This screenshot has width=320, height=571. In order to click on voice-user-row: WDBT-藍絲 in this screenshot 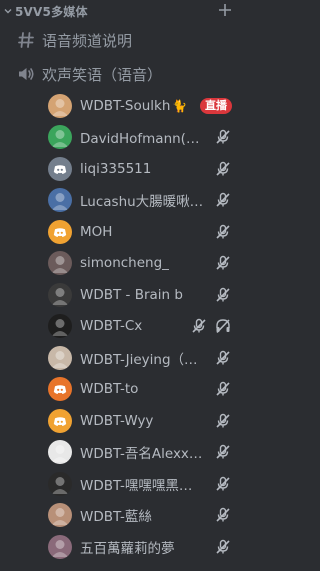, I will do `click(142, 516)`.